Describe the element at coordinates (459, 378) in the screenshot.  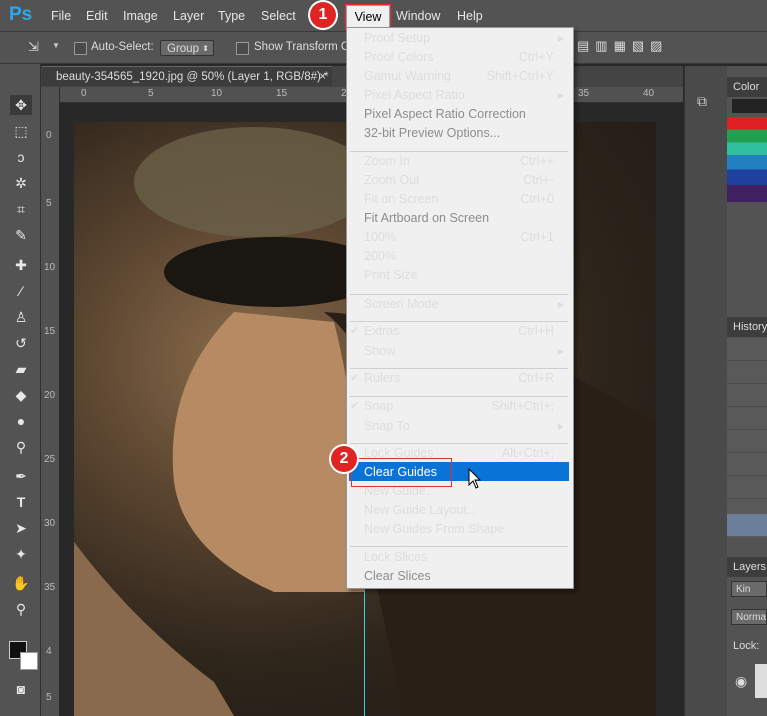
I see `view-menu-item-rulers: ✔ Rulers Ctrl+R` at that location.